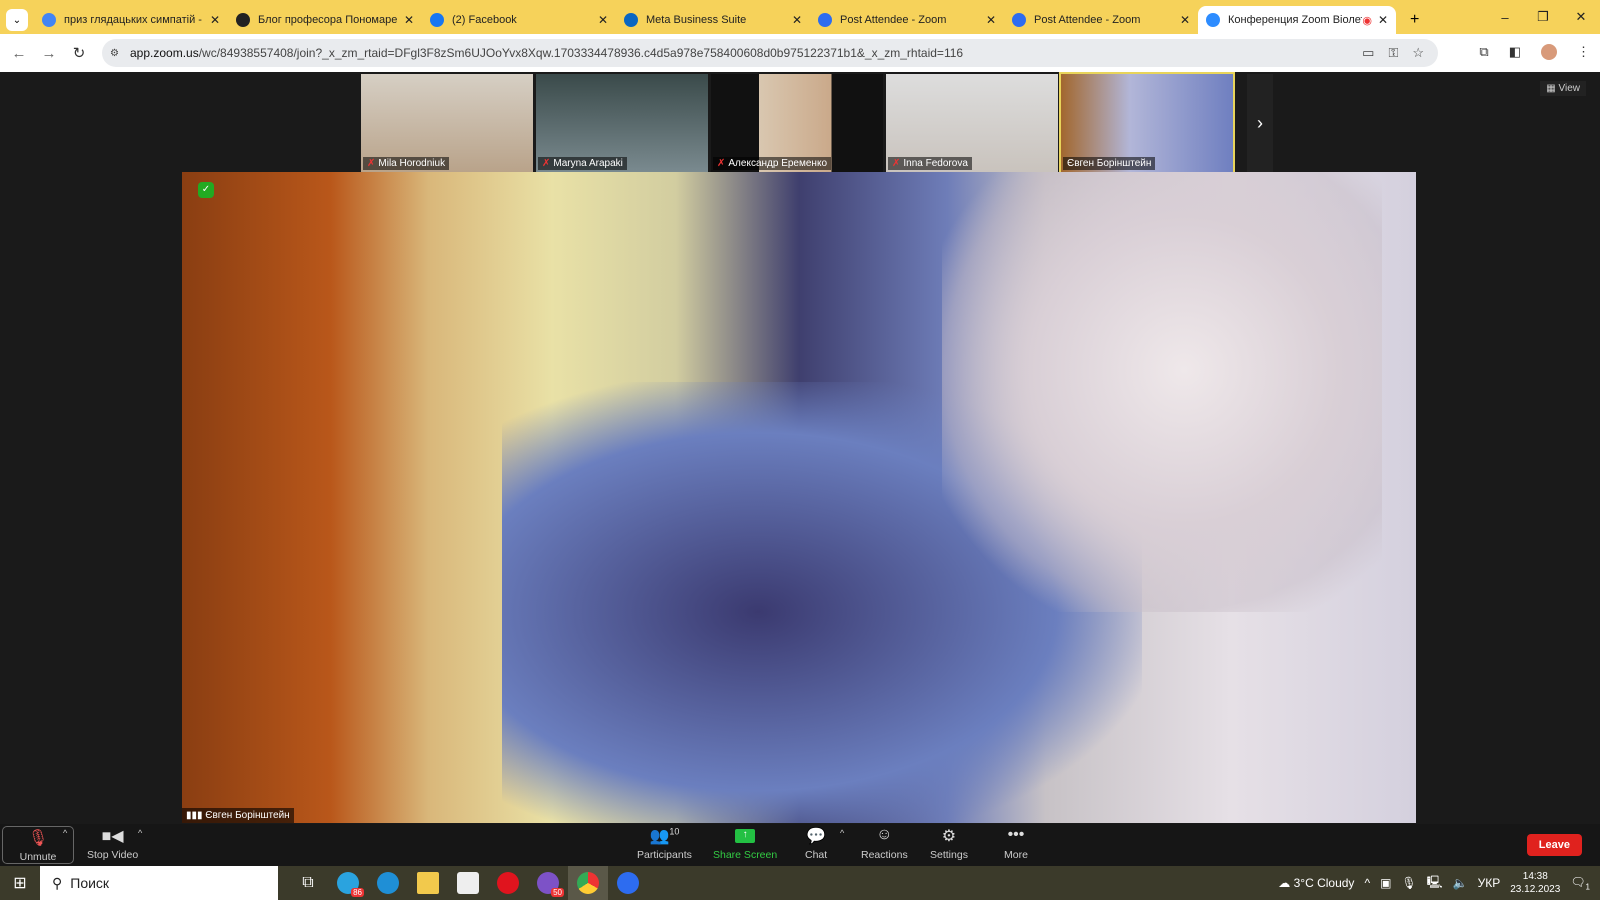 This screenshot has height=900, width=1600. I want to click on unmute-label: Unmute, so click(38, 856).